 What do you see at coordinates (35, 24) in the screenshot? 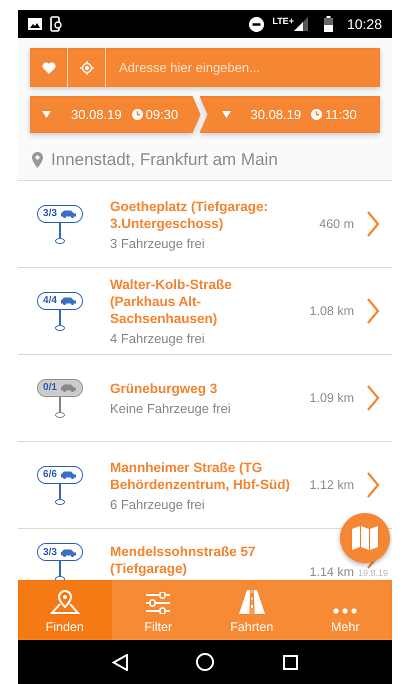
I see `image-icon` at bounding box center [35, 24].